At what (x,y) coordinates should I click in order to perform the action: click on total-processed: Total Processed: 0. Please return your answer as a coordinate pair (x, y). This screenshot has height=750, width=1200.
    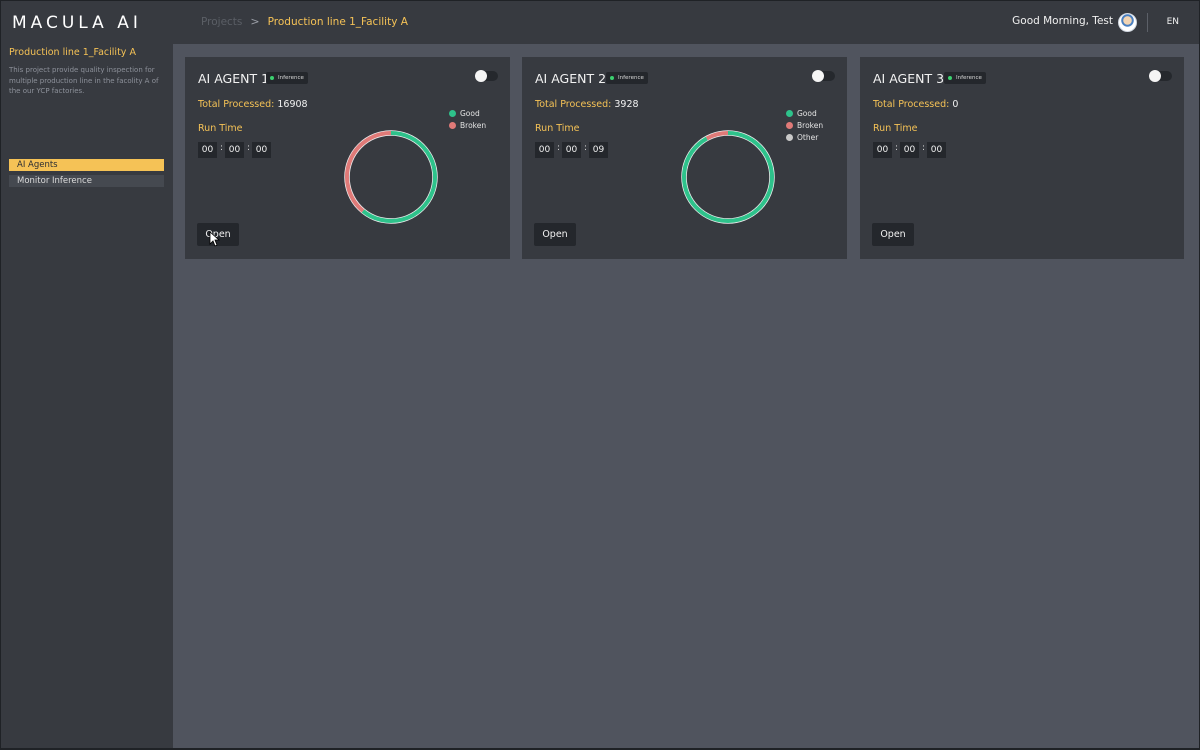
    Looking at the image, I should click on (915, 104).